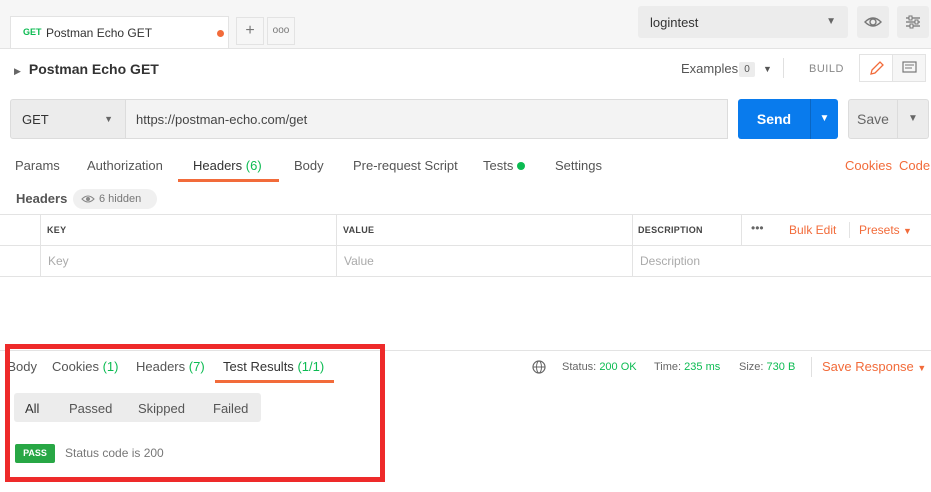 This screenshot has width=931, height=492. I want to click on request-name-label: Postman Echo GET, so click(93, 69).